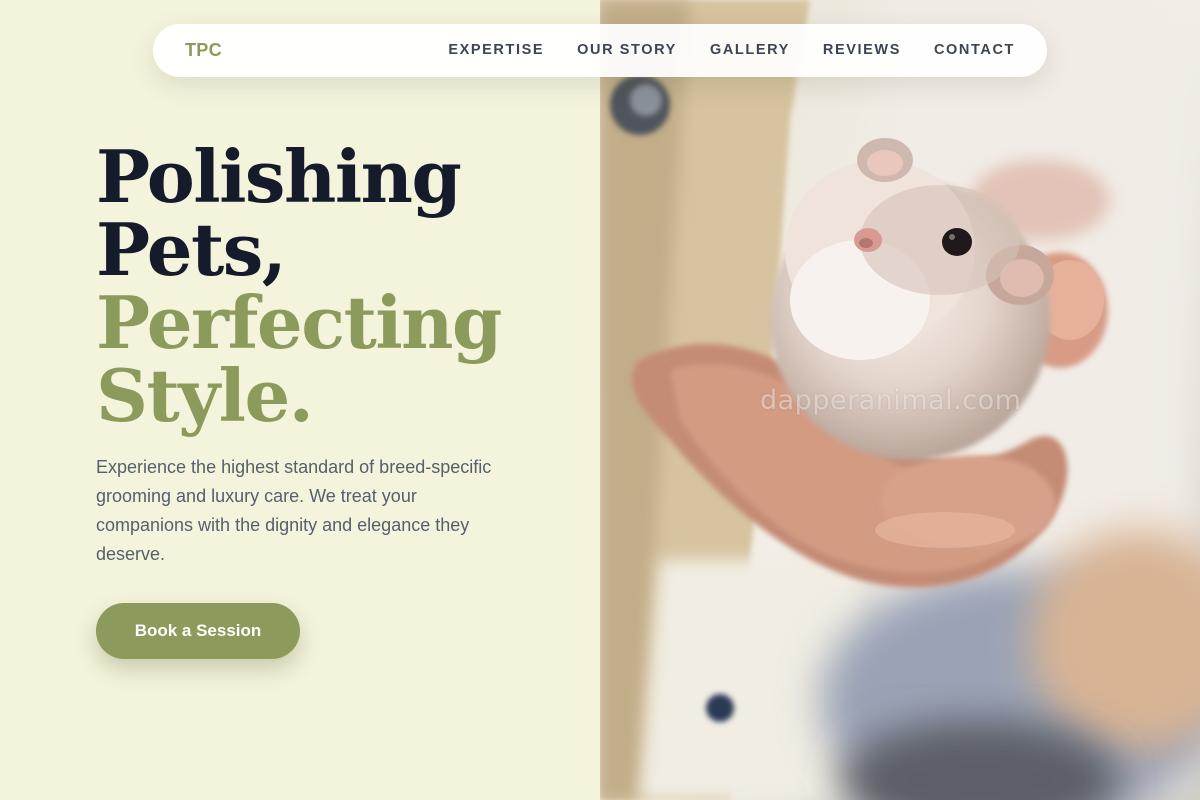 The width and height of the screenshot is (1200, 800). Describe the element at coordinates (205, 395) in the screenshot. I see `hero-title-line-4: Style.` at that location.